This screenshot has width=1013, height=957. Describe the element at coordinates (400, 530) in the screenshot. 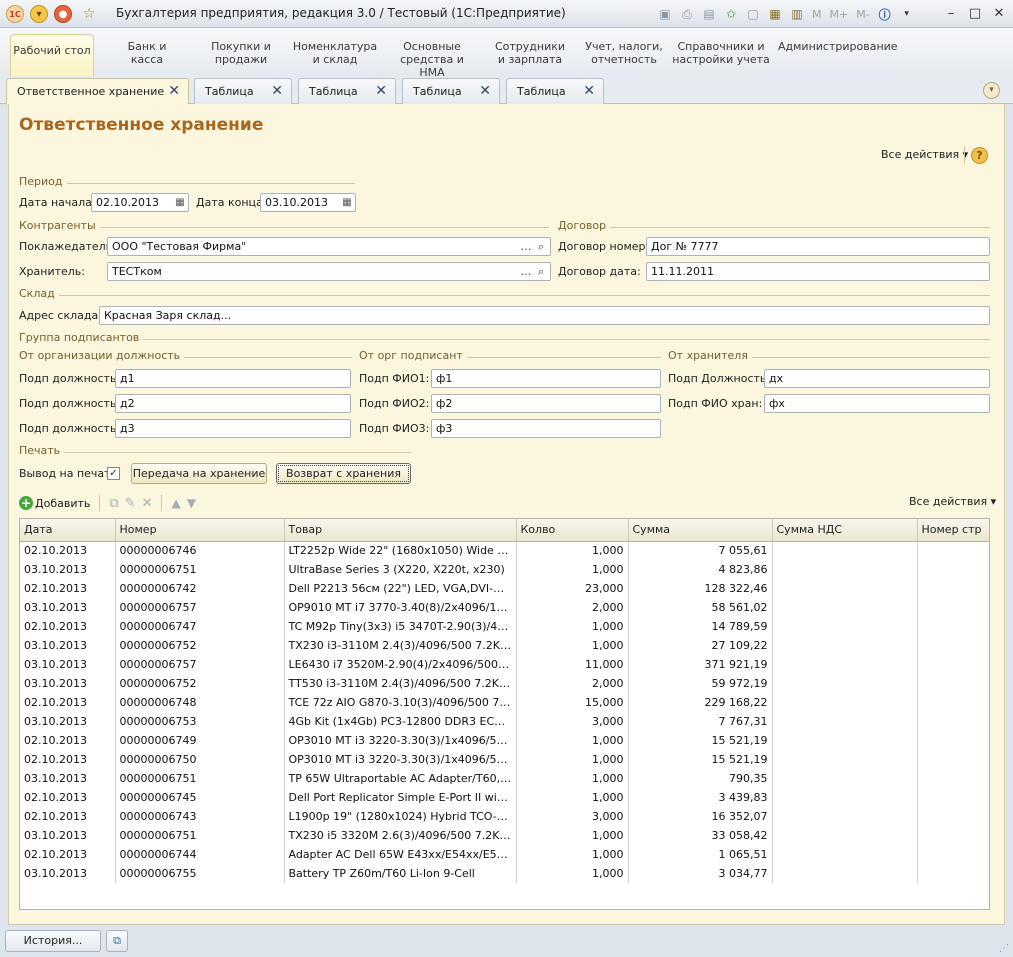

I see `column-header: Товар` at that location.